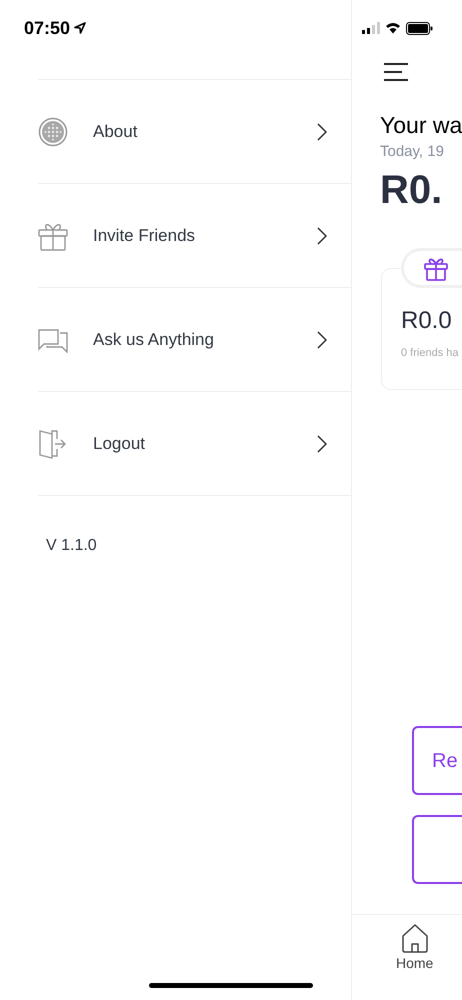  What do you see at coordinates (437, 760) in the screenshot?
I see `outline-button: Re` at bounding box center [437, 760].